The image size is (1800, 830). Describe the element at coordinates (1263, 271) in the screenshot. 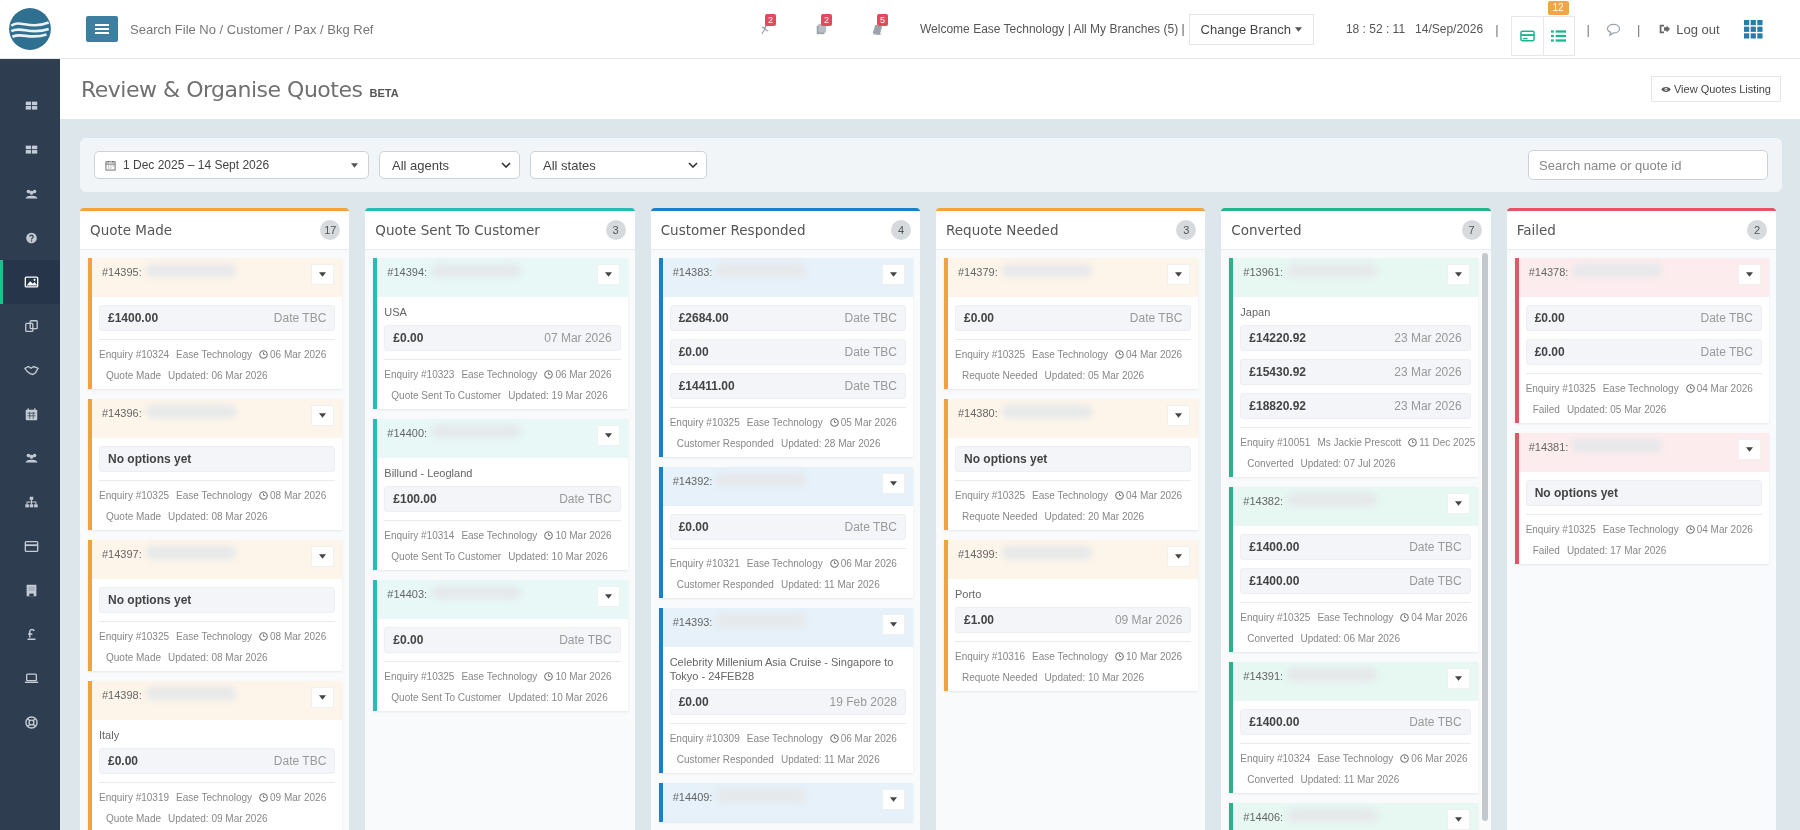

I see `quote-reference: #13961:` at that location.